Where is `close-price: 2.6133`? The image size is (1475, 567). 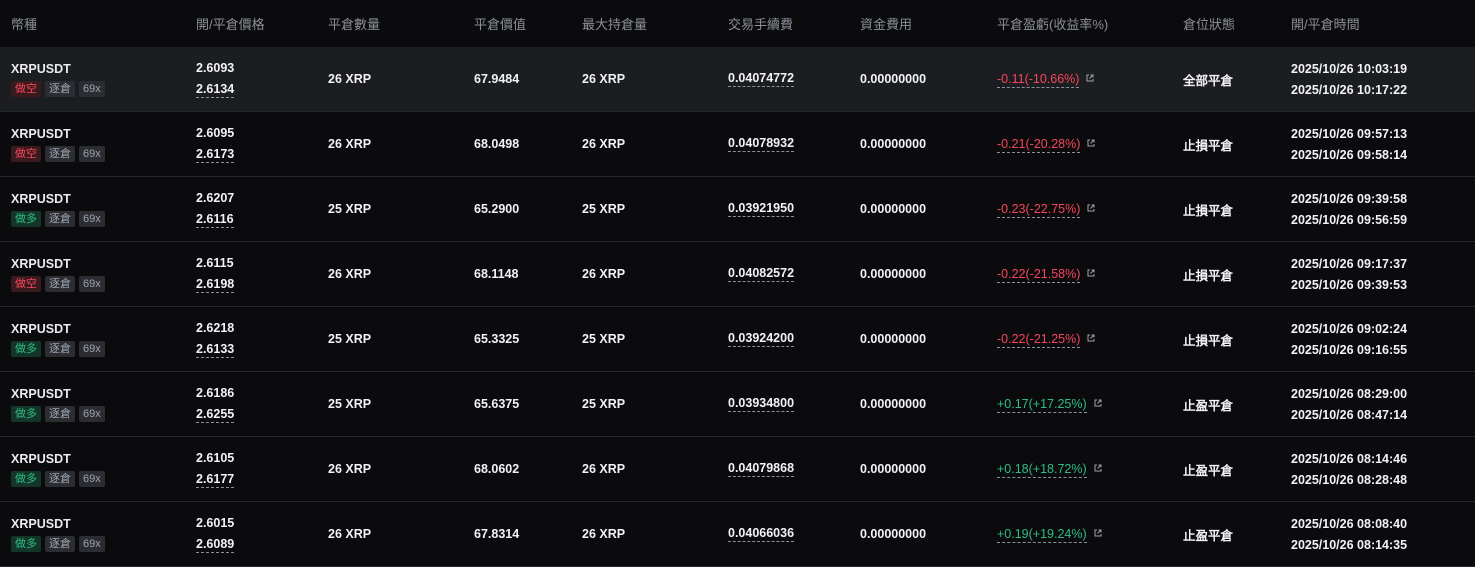
close-price: 2.6133 is located at coordinates (215, 350).